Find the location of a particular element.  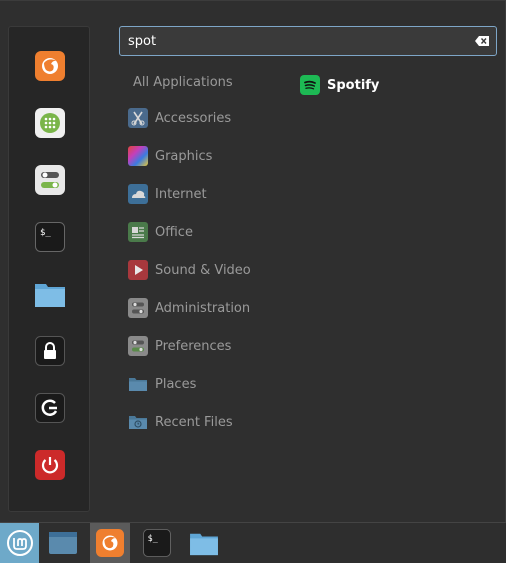

category-label: Accessories is located at coordinates (193, 118).